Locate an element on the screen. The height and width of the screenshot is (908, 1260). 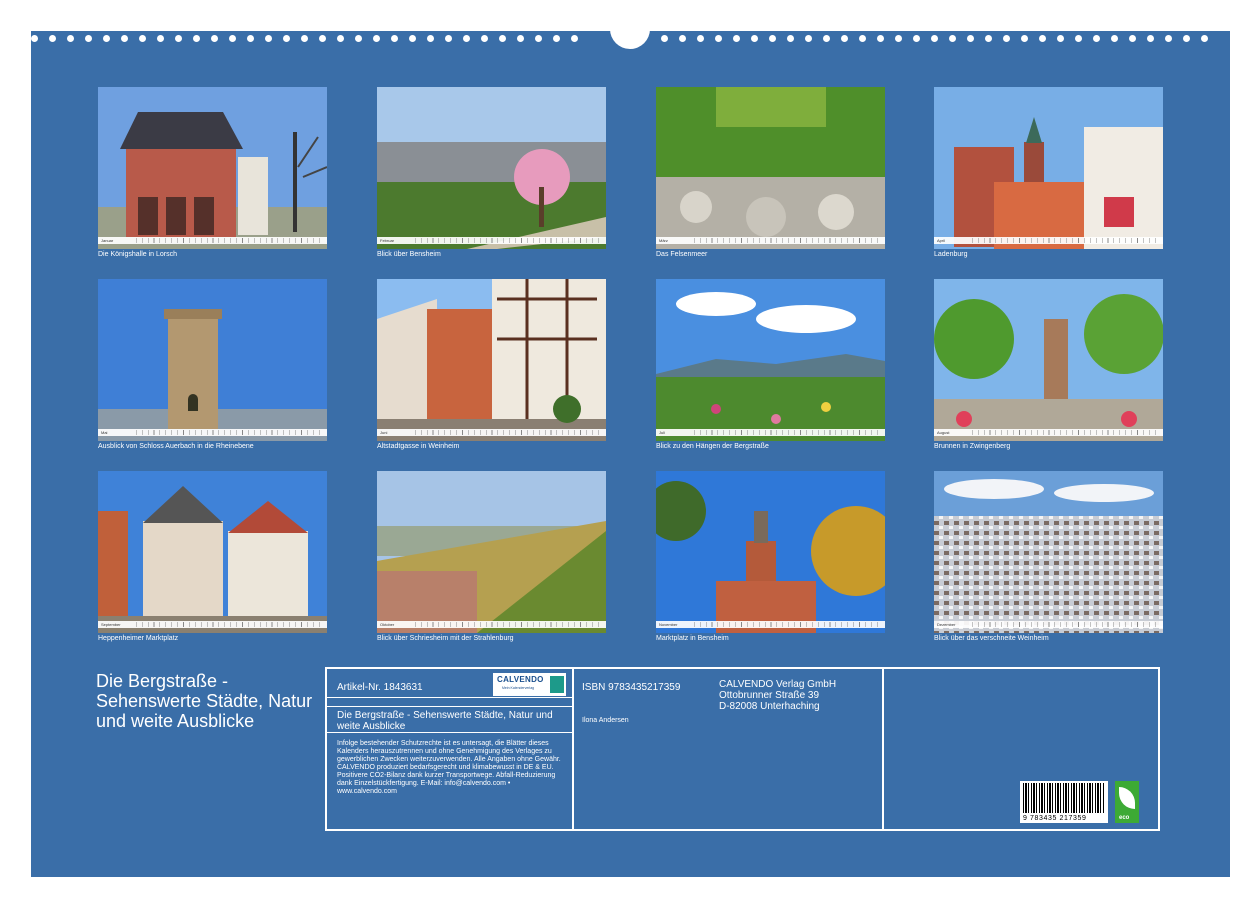
market-square-photo: September is located at coordinates (212, 552).